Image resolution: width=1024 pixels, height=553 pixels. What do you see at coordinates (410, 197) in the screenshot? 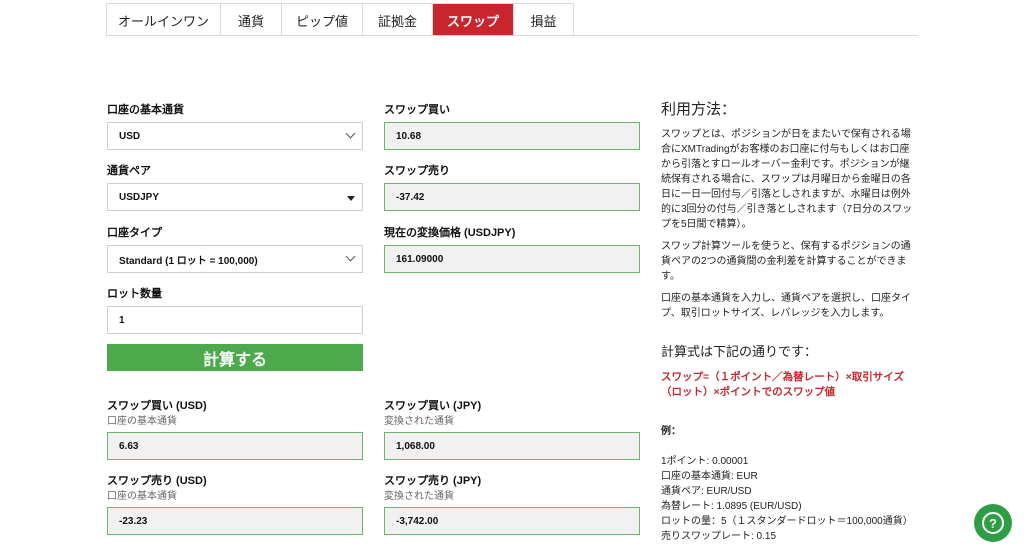
I see `swap-sell-value: -37.42` at bounding box center [410, 197].